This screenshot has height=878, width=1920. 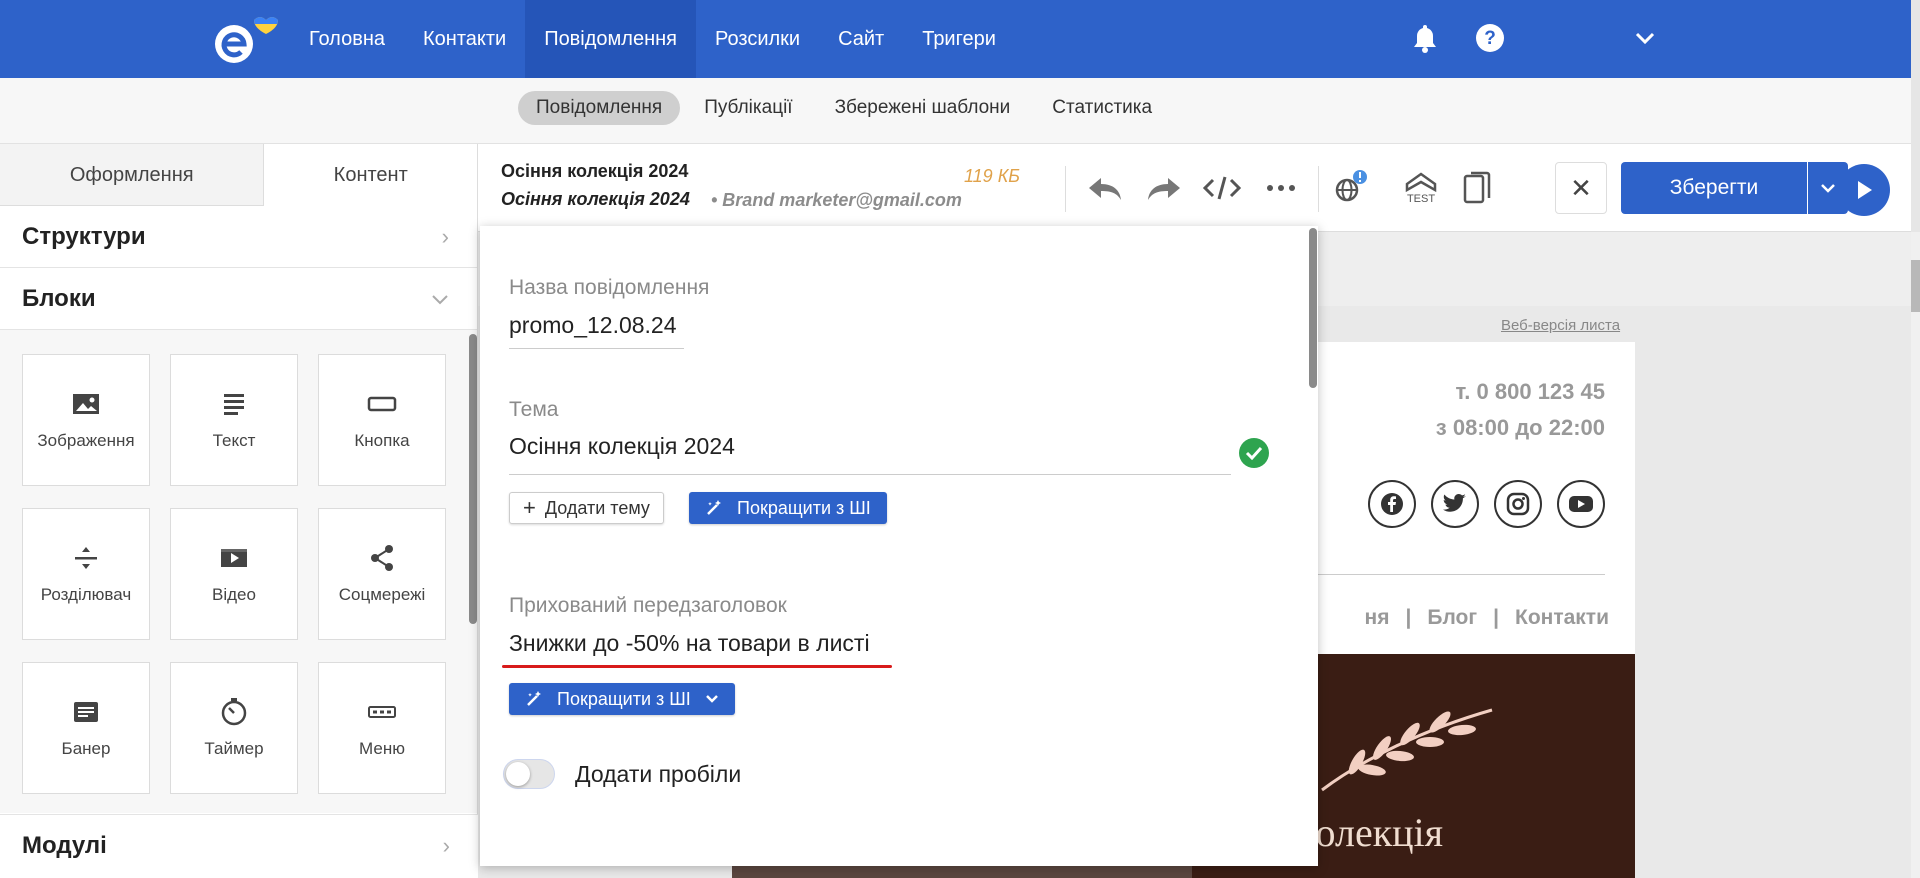 What do you see at coordinates (788, 508) in the screenshot?
I see `improve-ai-button: Покращити з ШІ` at bounding box center [788, 508].